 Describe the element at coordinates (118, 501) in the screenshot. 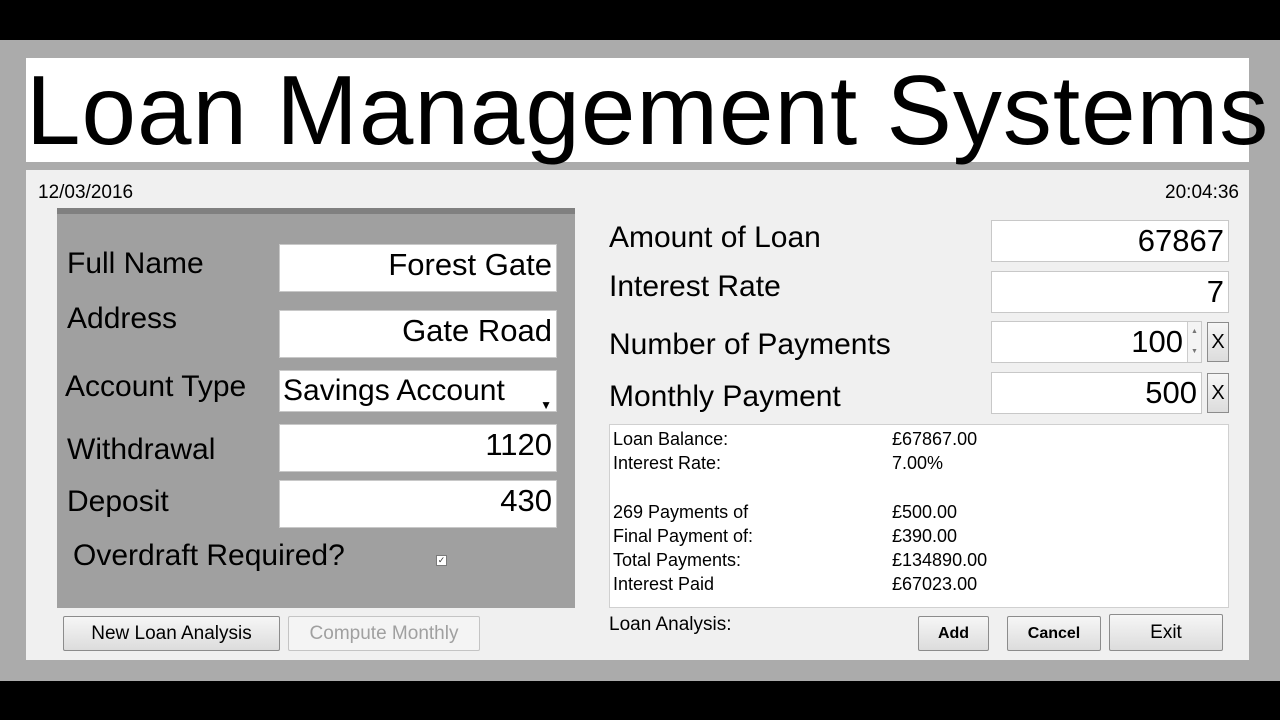

I see `deposit-label: Deposit` at that location.